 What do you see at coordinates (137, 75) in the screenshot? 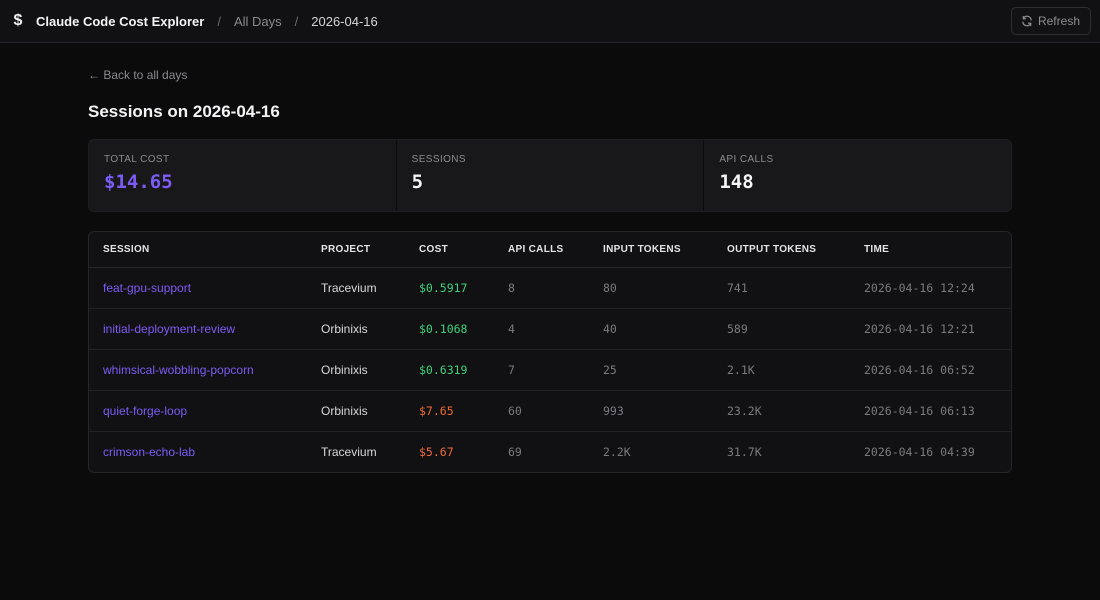
I see `back-to-all-days-link: ← Back to all days` at bounding box center [137, 75].